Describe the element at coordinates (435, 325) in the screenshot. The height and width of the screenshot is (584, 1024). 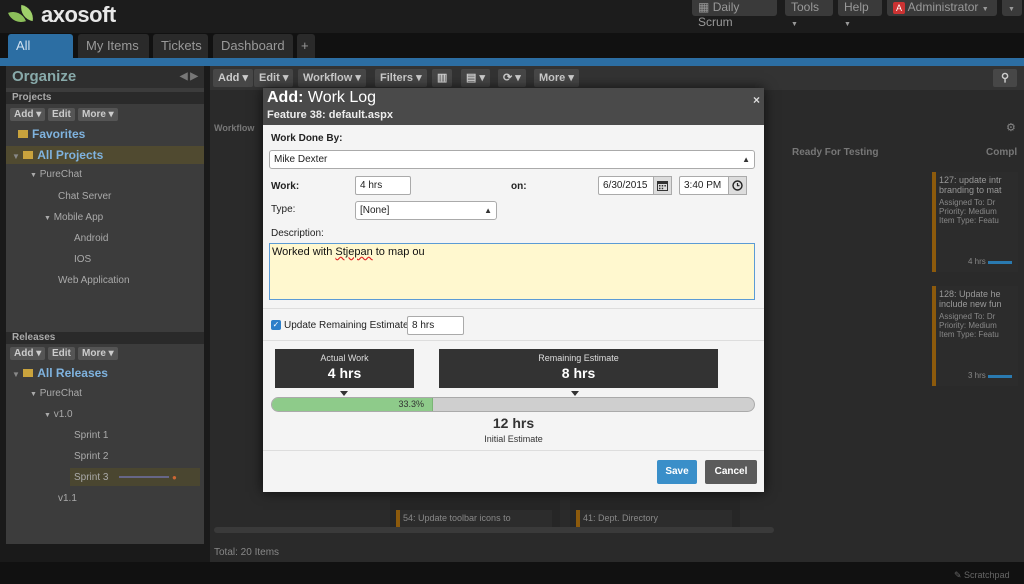
I see `remaining-estimate-input: 8 hrs` at that location.